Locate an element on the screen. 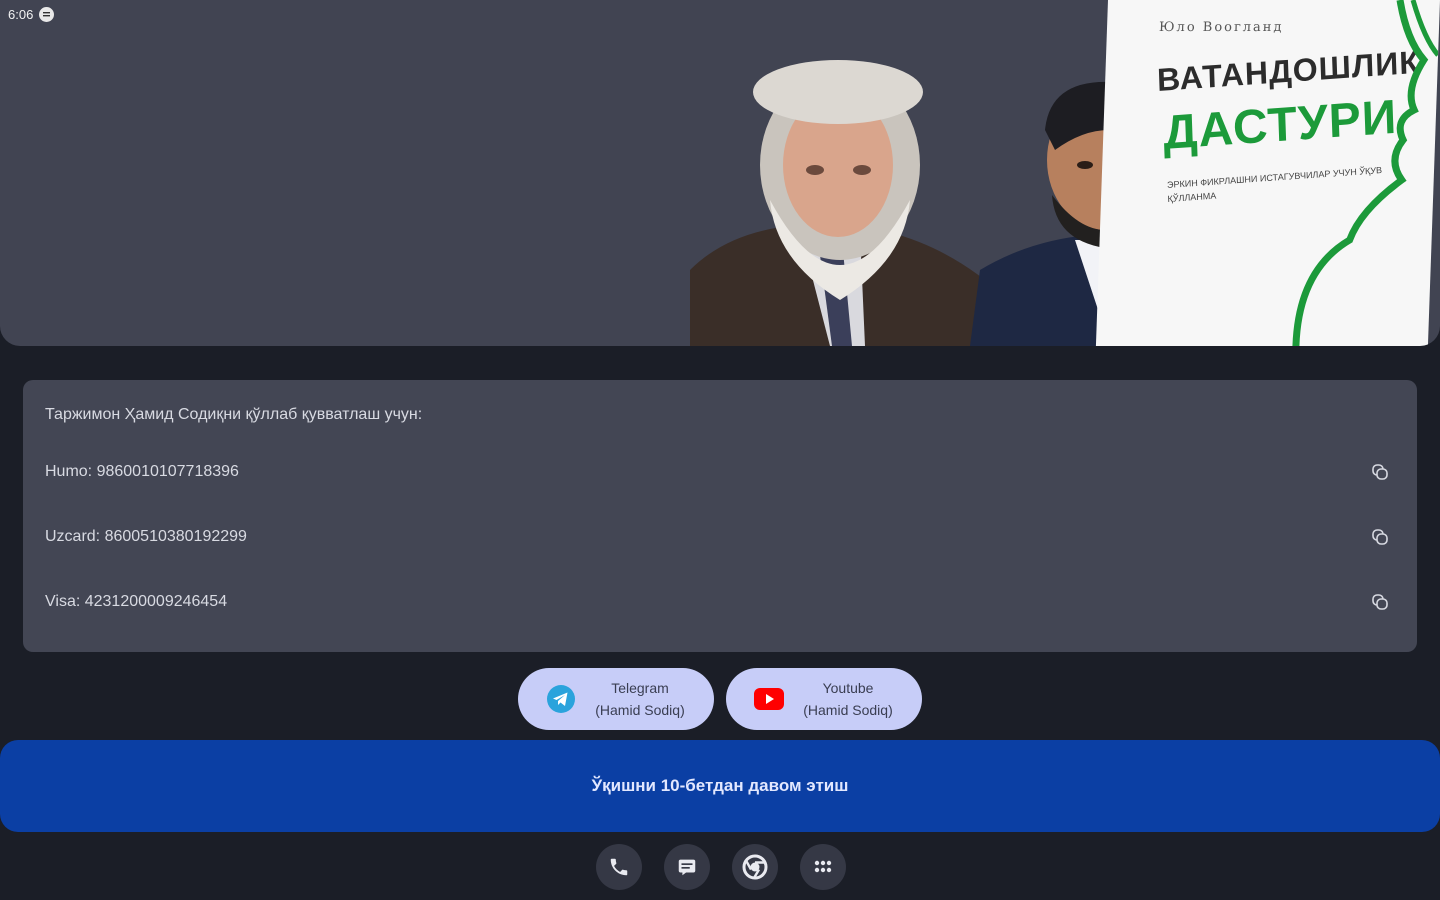 This screenshot has height=900, width=1440. card-row-visa: Visa: 4231200009246454 is located at coordinates (720, 602).